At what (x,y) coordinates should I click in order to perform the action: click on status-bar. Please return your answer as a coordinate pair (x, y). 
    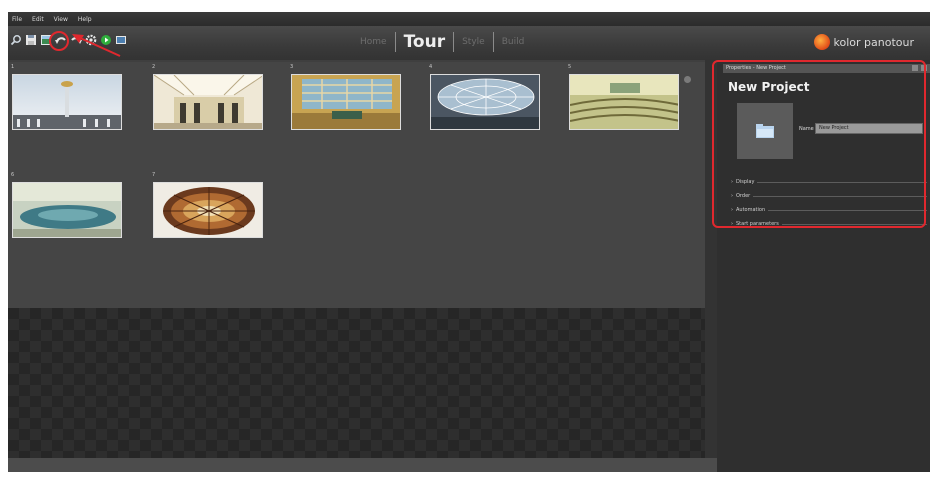
    Looking at the image, I should click on (362, 465).